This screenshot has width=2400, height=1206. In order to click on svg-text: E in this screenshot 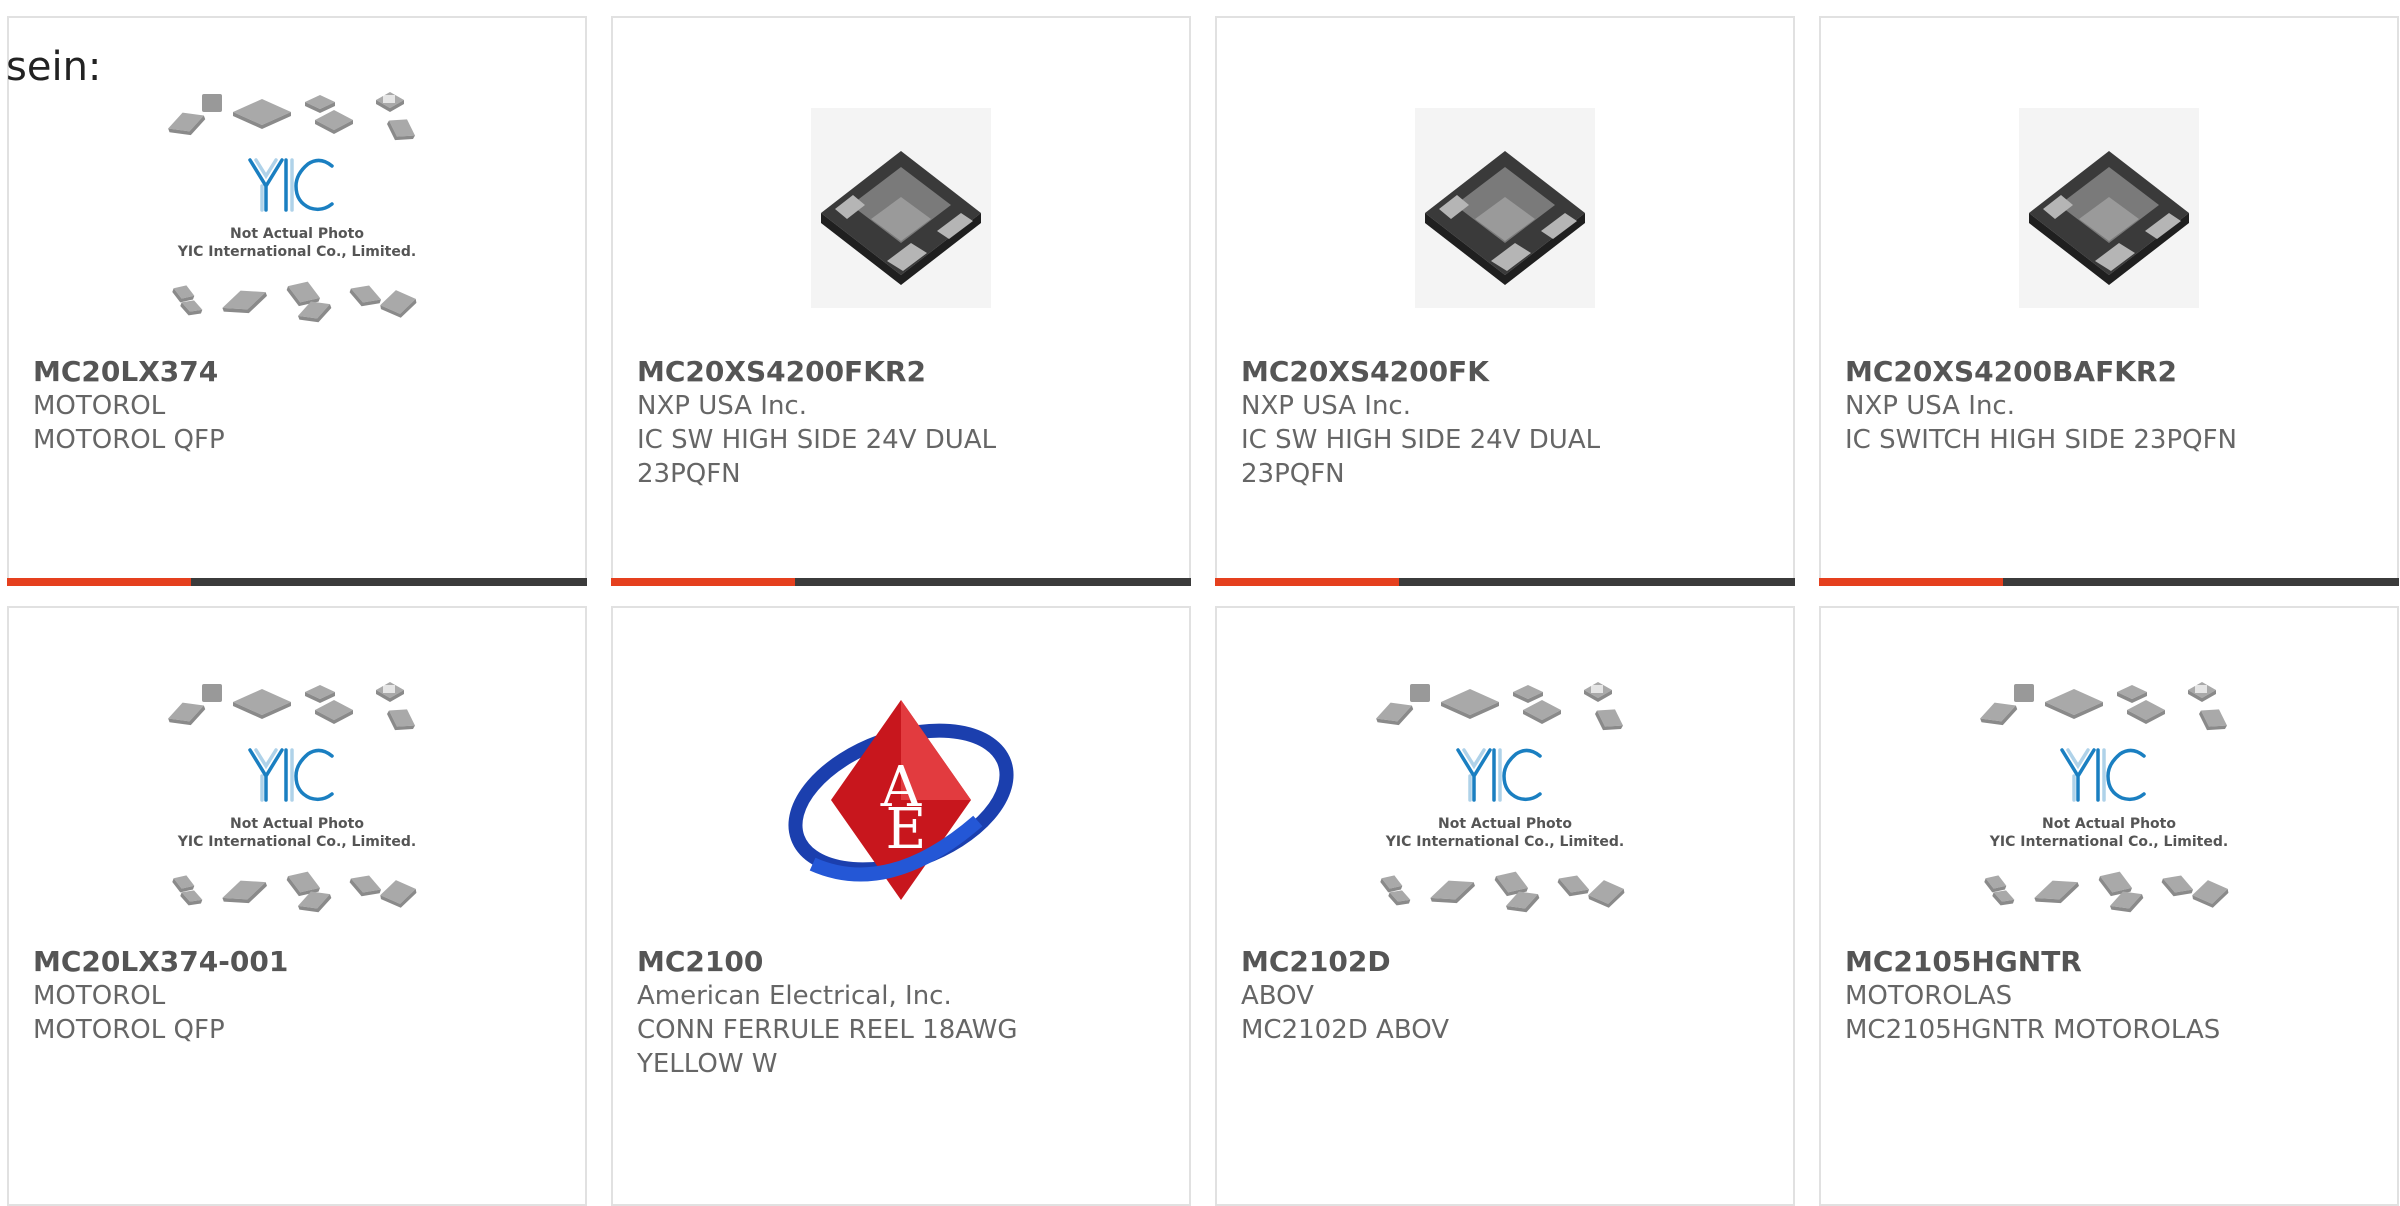, I will do `click(906, 829)`.